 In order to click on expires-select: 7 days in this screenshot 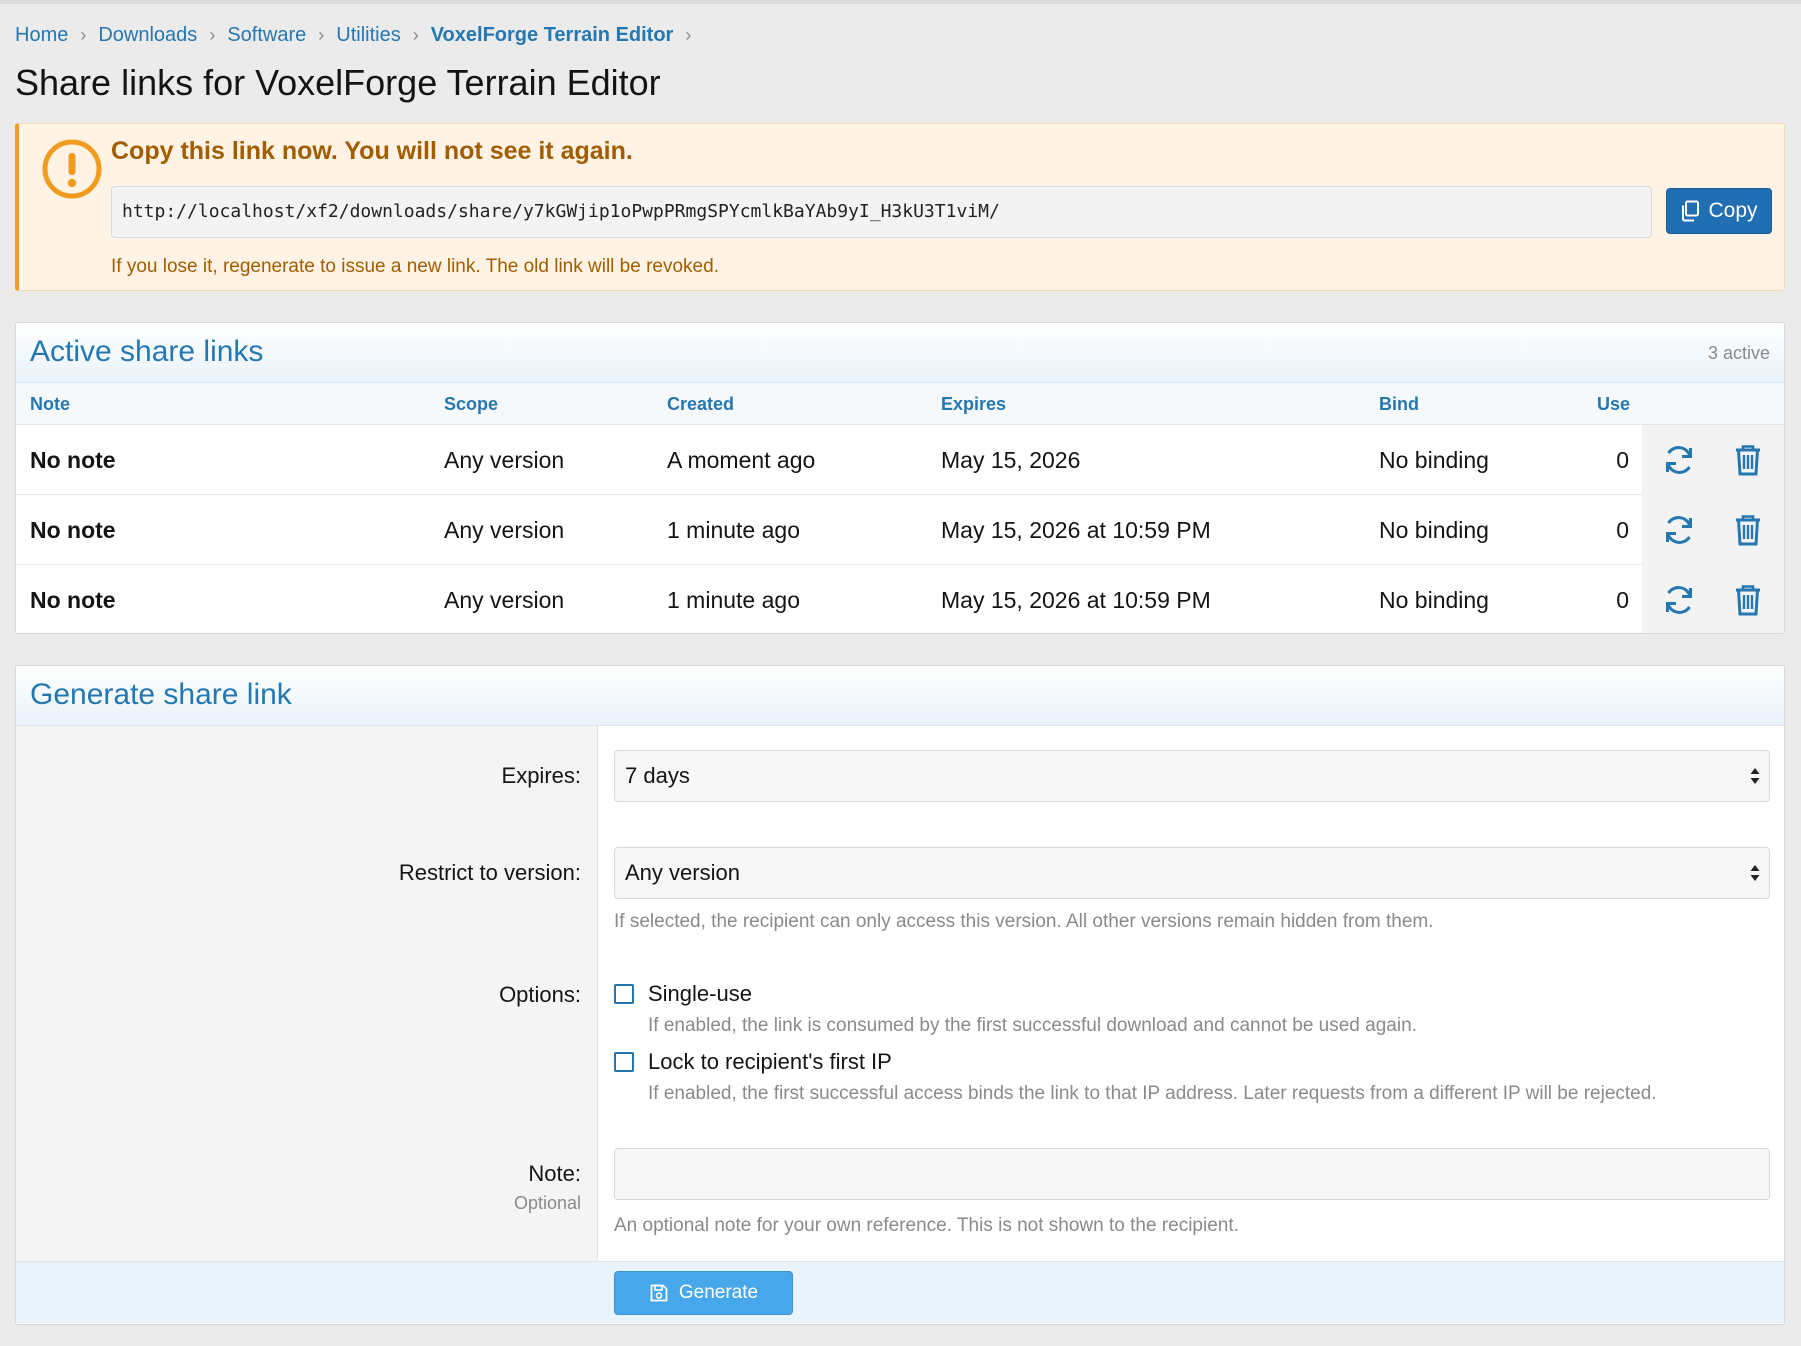, I will do `click(1192, 776)`.